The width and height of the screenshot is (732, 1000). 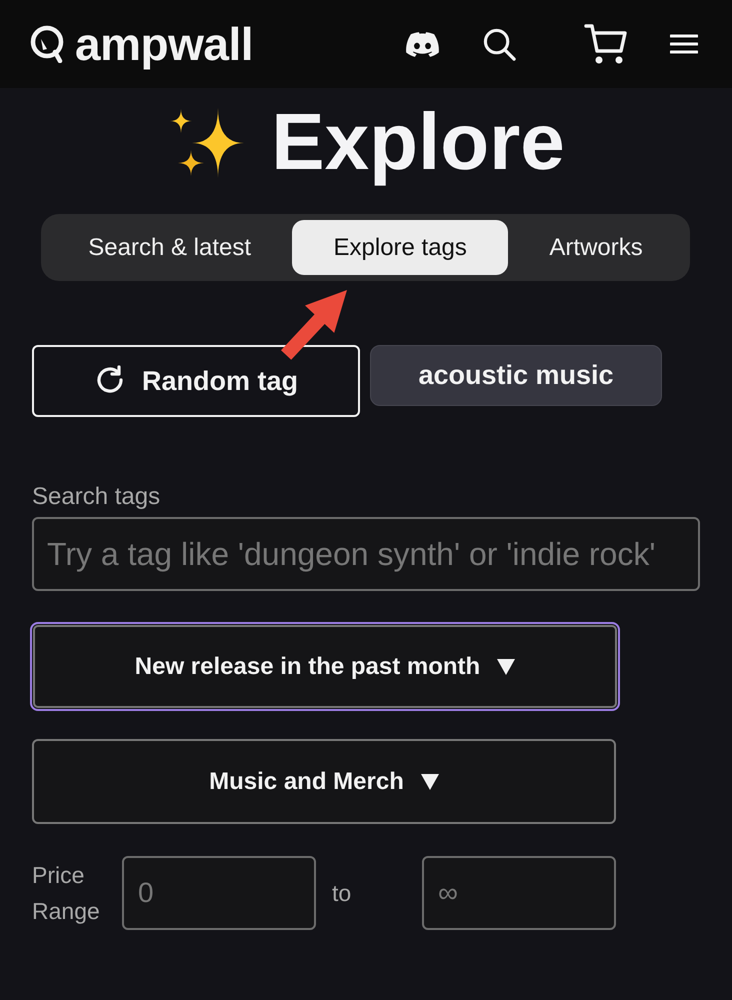 I want to click on tab: Search & latest, so click(x=169, y=247).